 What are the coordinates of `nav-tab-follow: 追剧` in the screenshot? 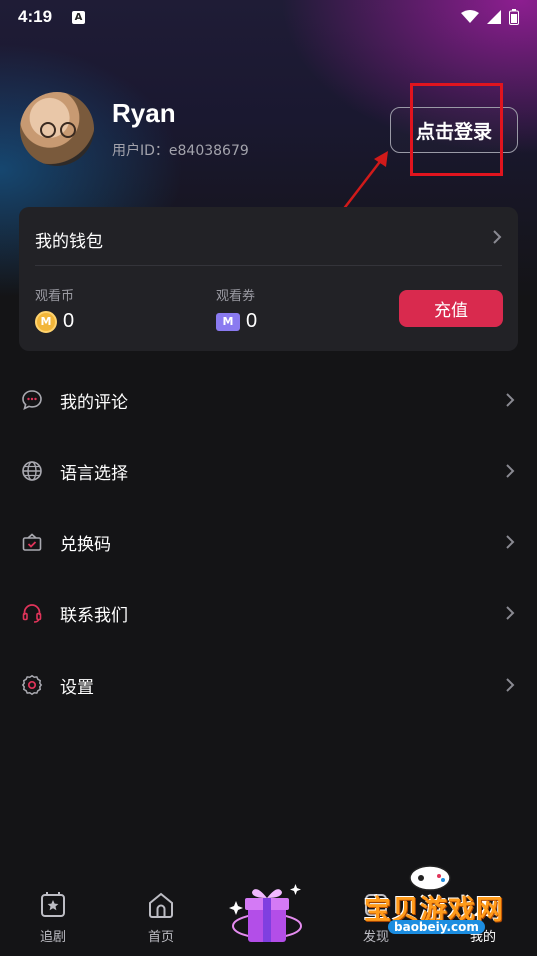 It's located at (53, 917).